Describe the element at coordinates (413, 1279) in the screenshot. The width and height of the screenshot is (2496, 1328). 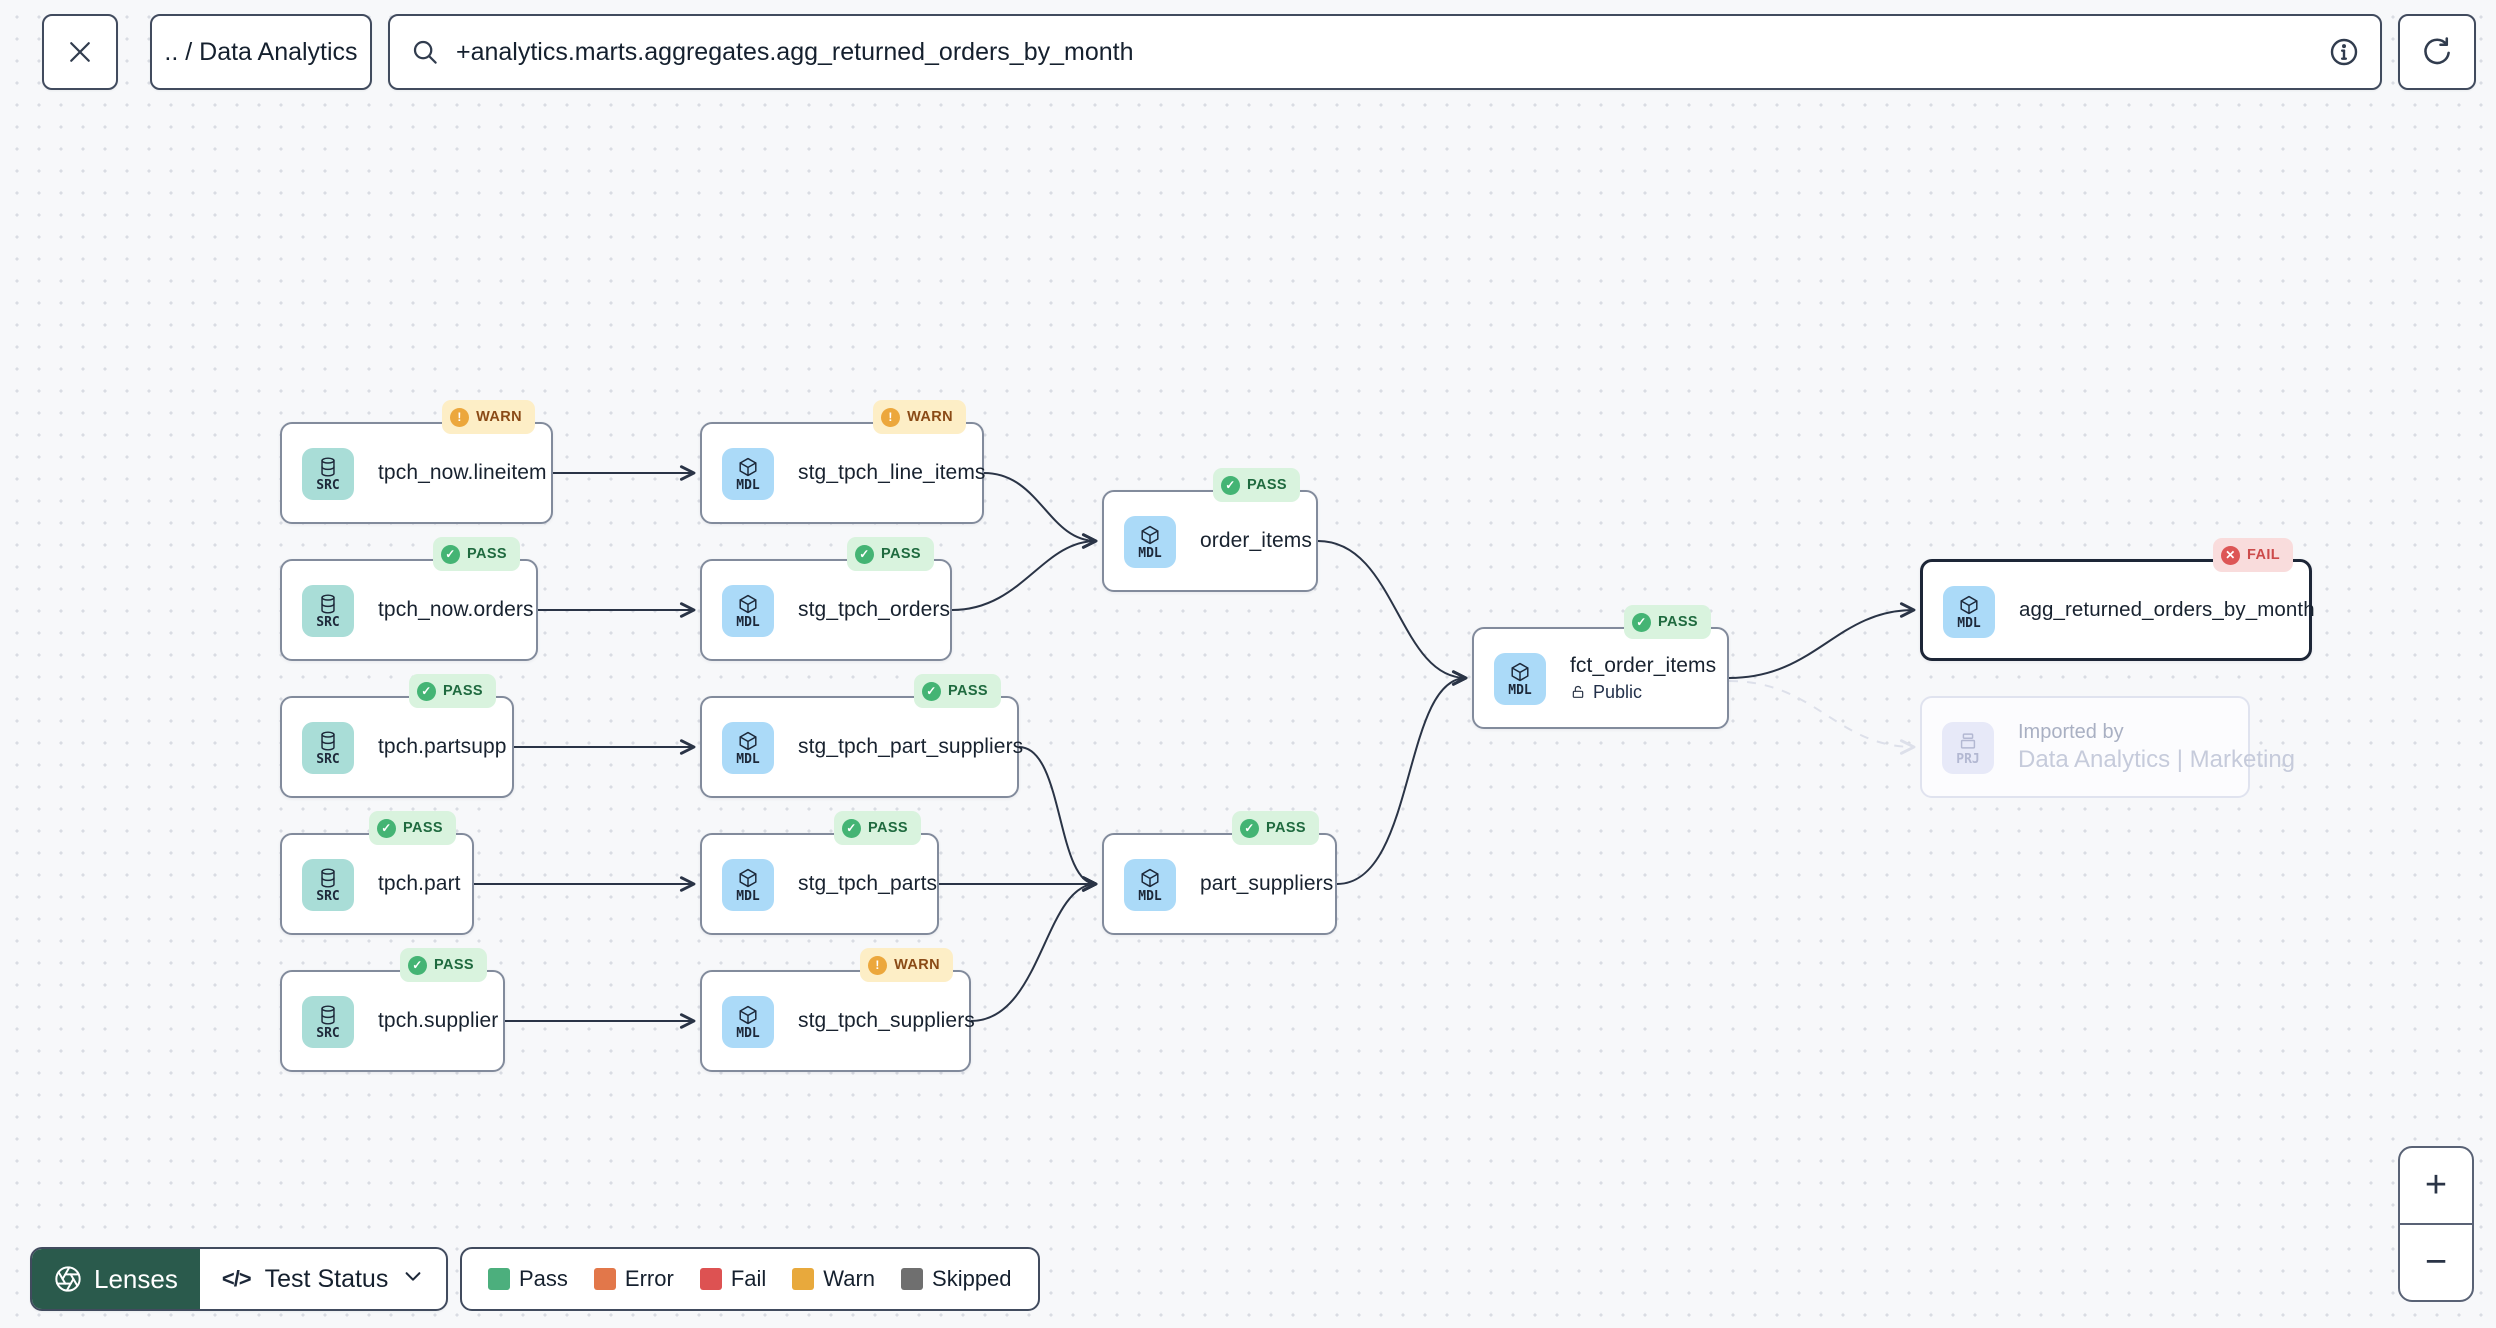
I see `chevron-down-icon` at that location.